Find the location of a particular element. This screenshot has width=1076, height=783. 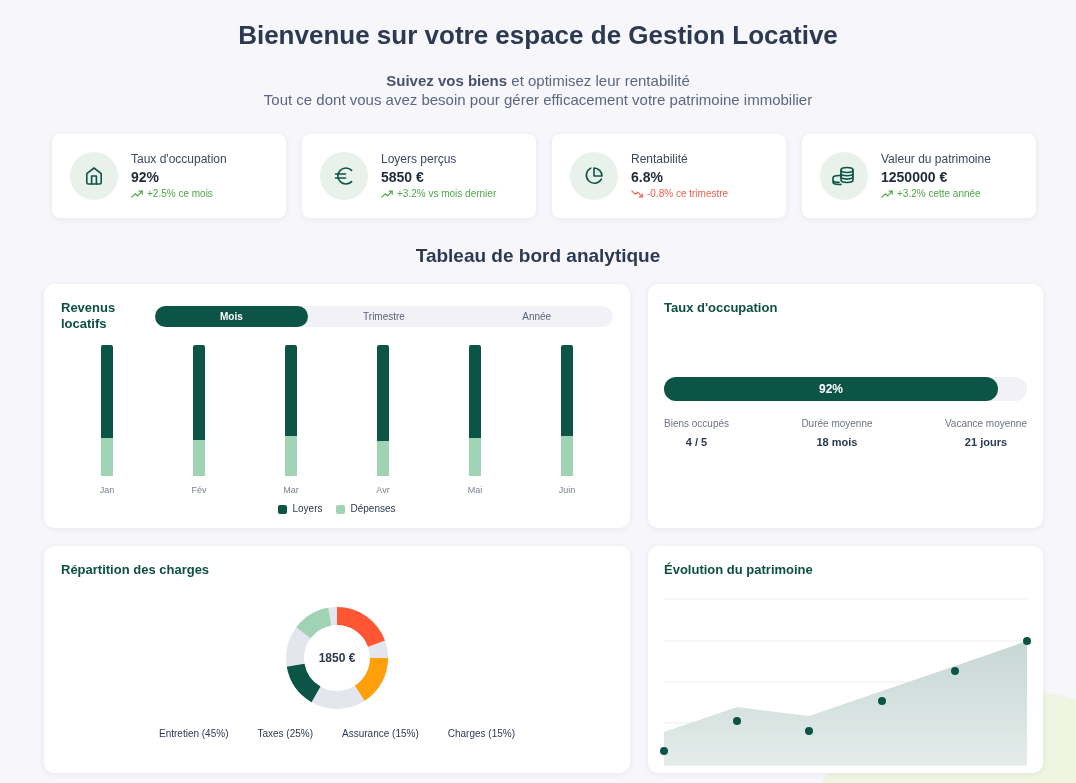

month-label: Mai is located at coordinates (475, 490).